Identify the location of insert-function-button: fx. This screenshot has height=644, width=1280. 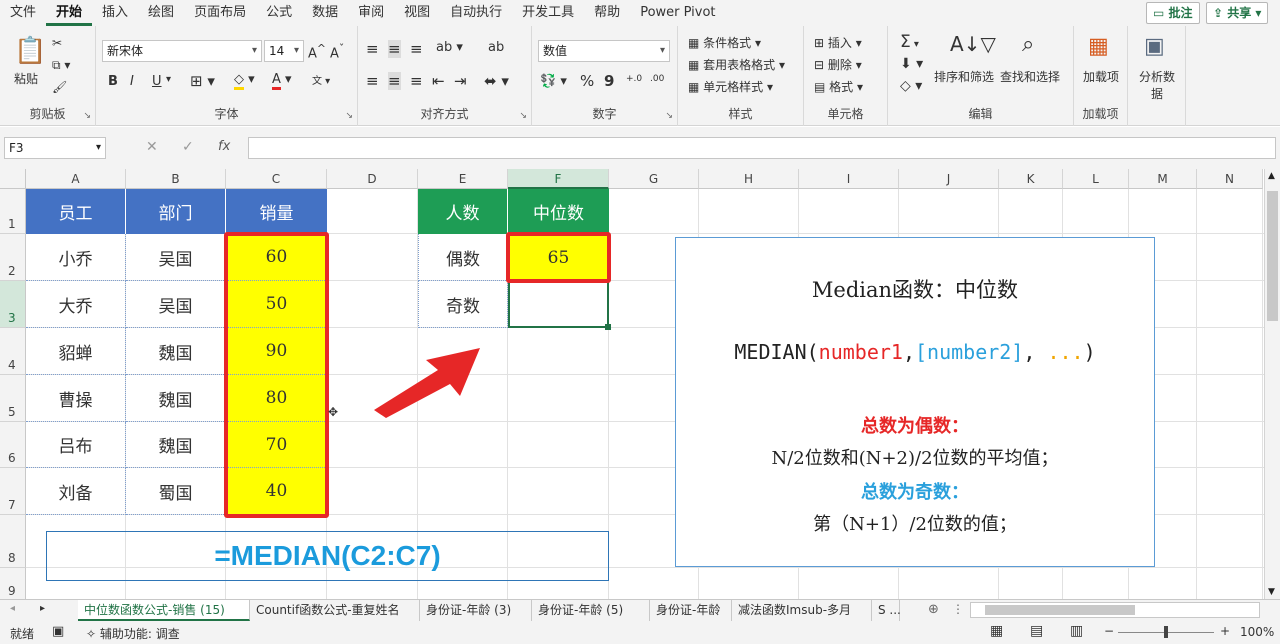
(224, 146).